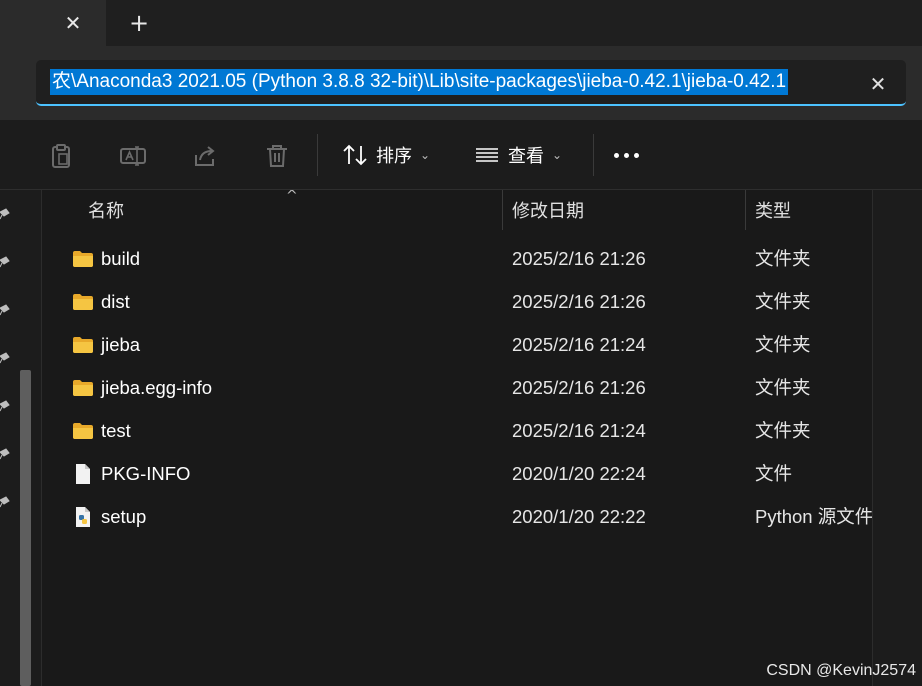  I want to click on file-row: test 2025/2/16 21:24 文件夹, so click(457, 430).